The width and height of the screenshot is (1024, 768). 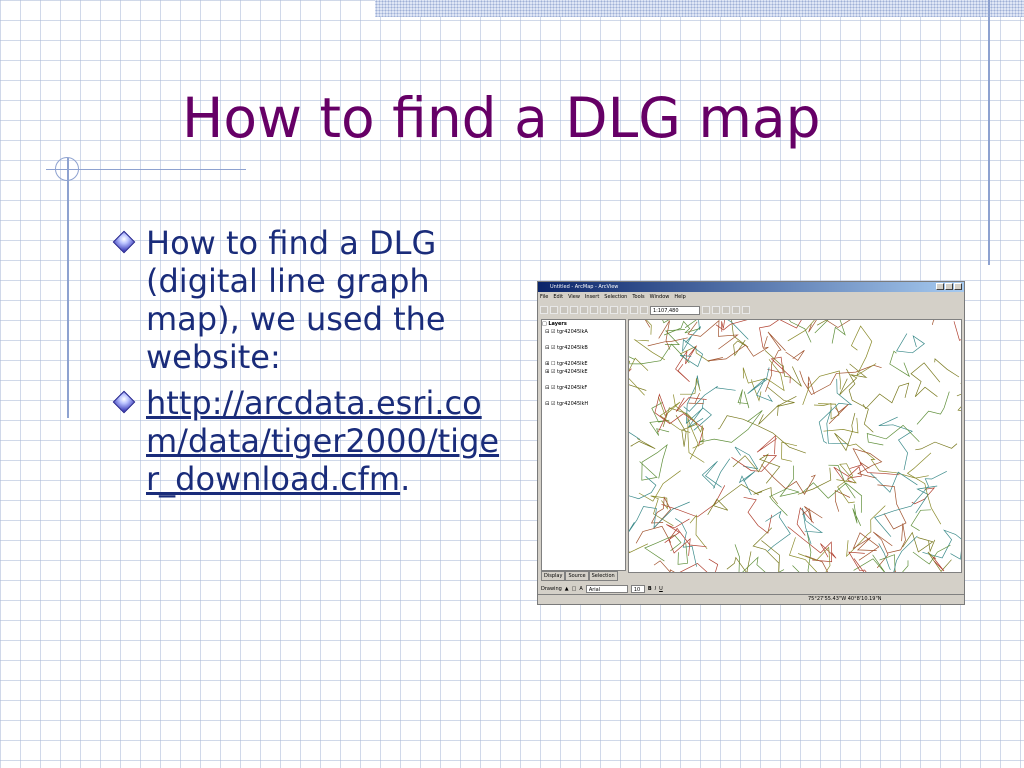 What do you see at coordinates (565, 372) in the screenshot?
I see `toc-layer: ⊞ ☑ tgr42045lkE` at bounding box center [565, 372].